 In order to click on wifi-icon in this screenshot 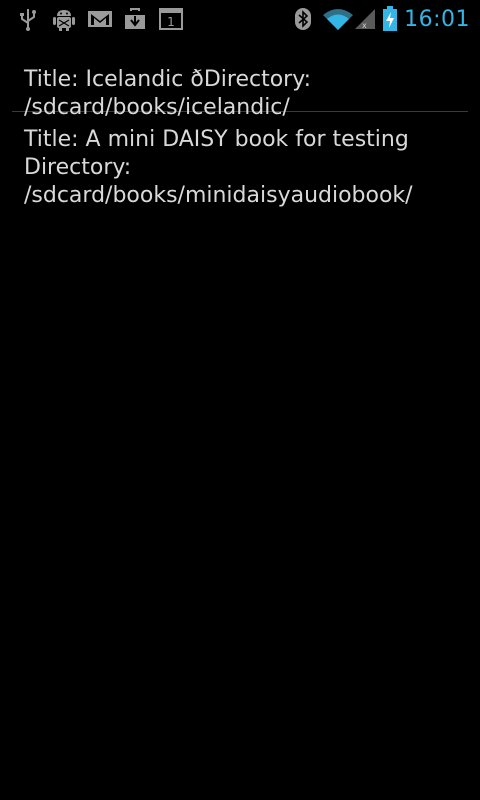, I will do `click(338, 19)`.